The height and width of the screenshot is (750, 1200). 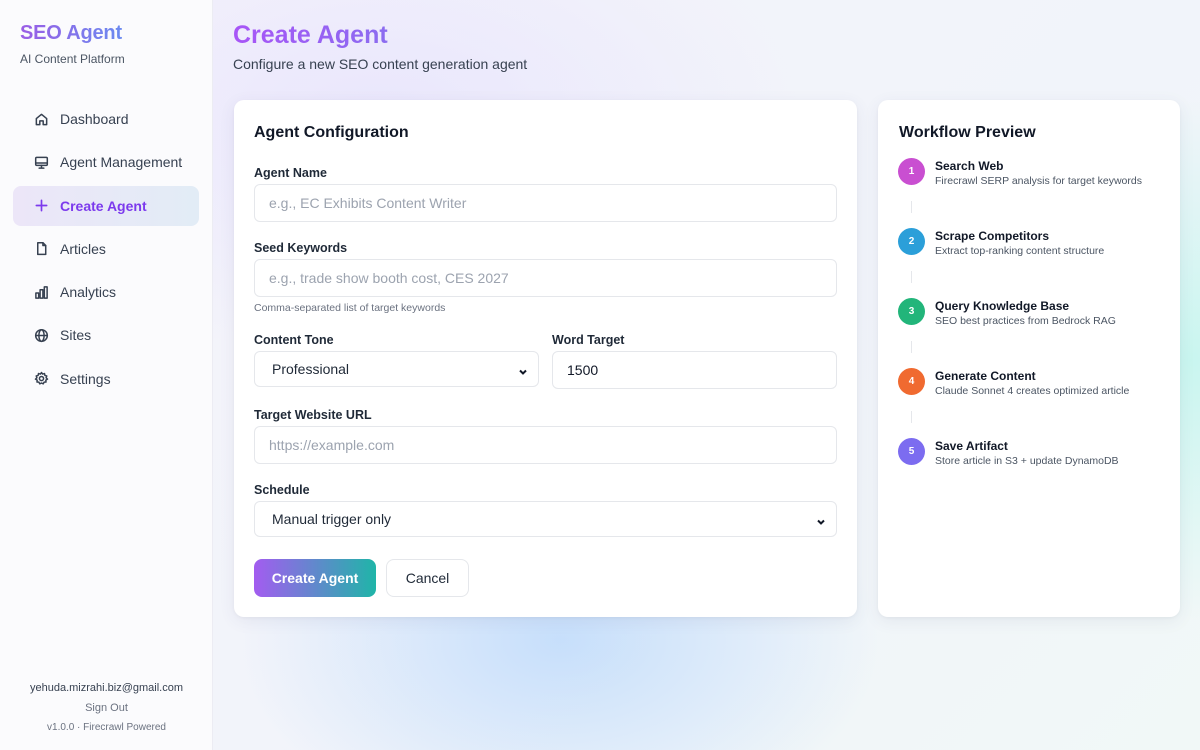 What do you see at coordinates (121, 162) in the screenshot?
I see `sidebar-item-label: Agent Management` at bounding box center [121, 162].